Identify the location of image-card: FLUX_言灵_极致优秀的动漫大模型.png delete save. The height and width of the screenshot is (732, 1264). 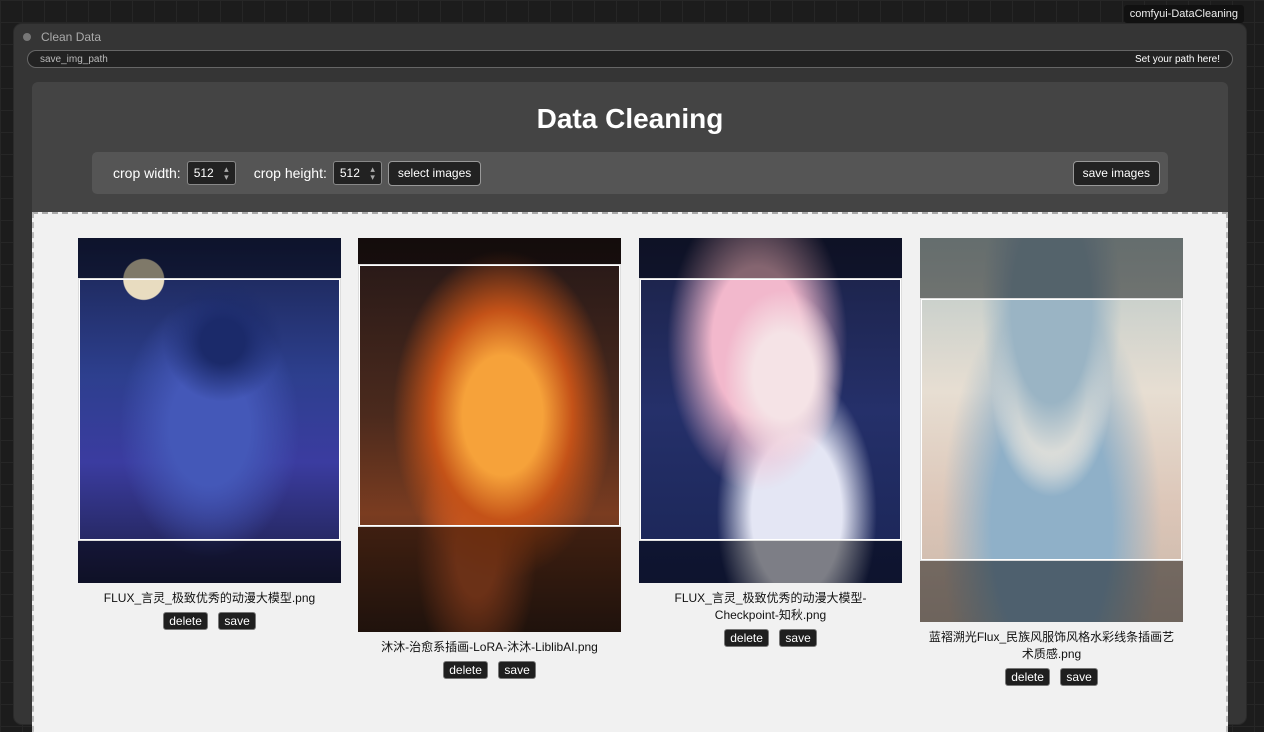
(209, 434).